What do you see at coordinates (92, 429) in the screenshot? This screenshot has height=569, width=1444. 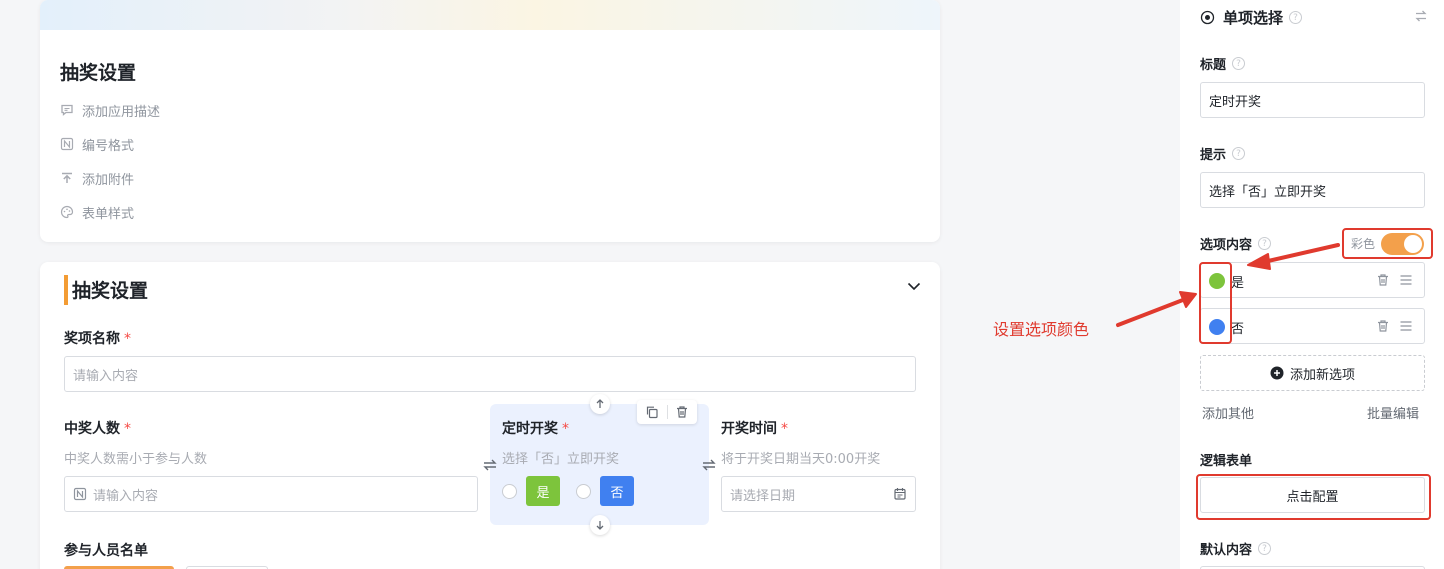 I see `label-text: 中奖人数` at bounding box center [92, 429].